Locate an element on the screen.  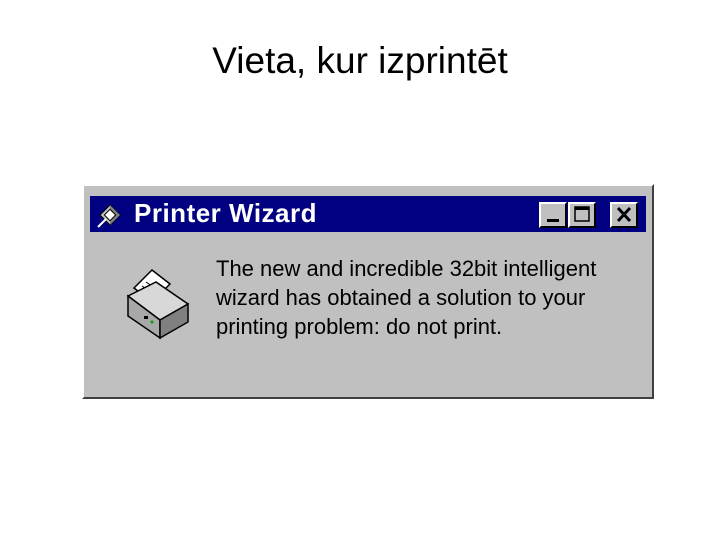
maximize-icon is located at coordinates (582, 214).